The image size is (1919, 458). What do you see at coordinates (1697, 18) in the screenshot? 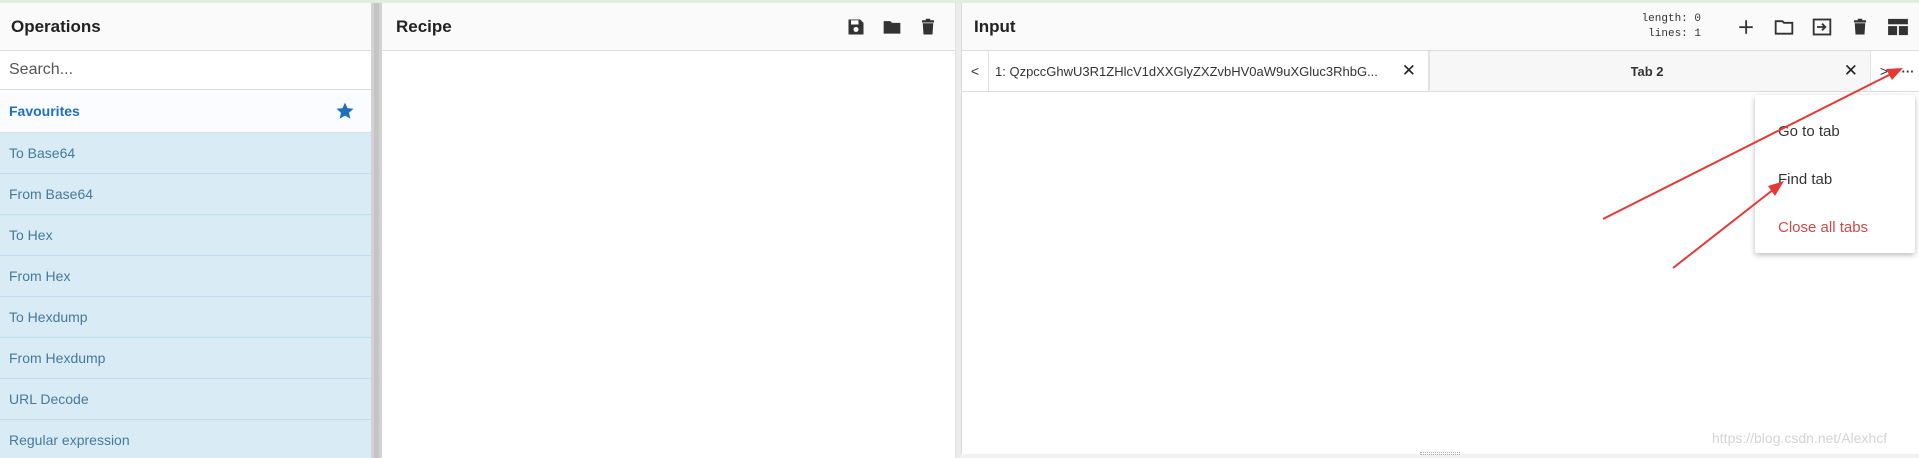
I see `length-value: 0` at bounding box center [1697, 18].